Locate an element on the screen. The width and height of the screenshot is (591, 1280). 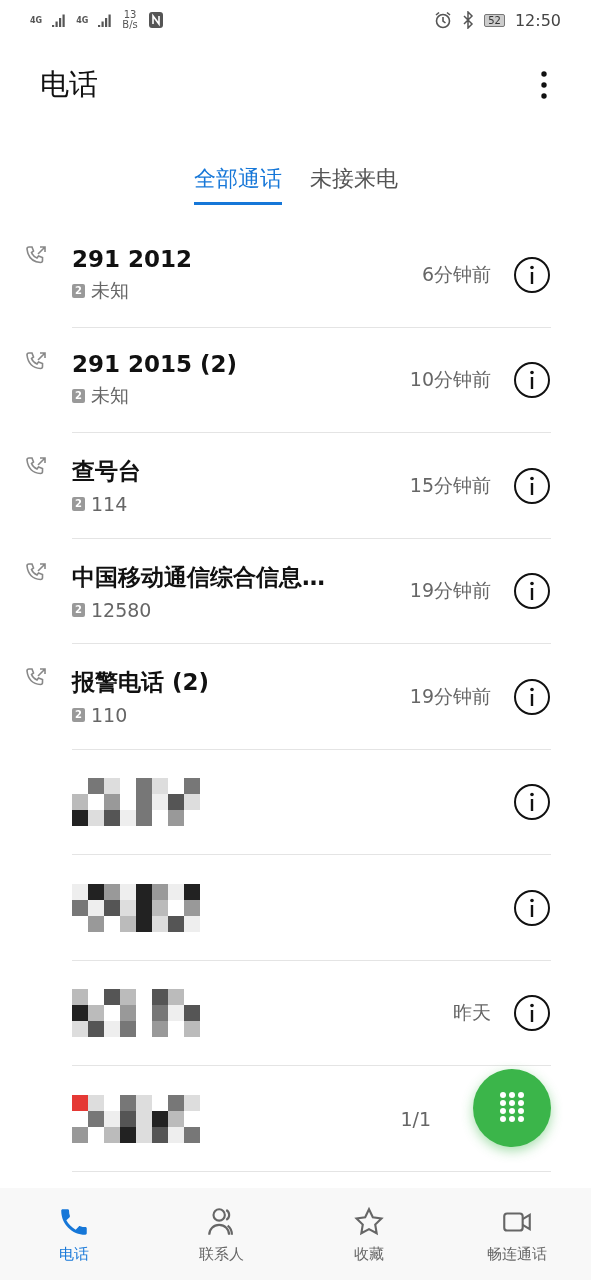
battery-level: 52 is located at coordinates (494, 20).